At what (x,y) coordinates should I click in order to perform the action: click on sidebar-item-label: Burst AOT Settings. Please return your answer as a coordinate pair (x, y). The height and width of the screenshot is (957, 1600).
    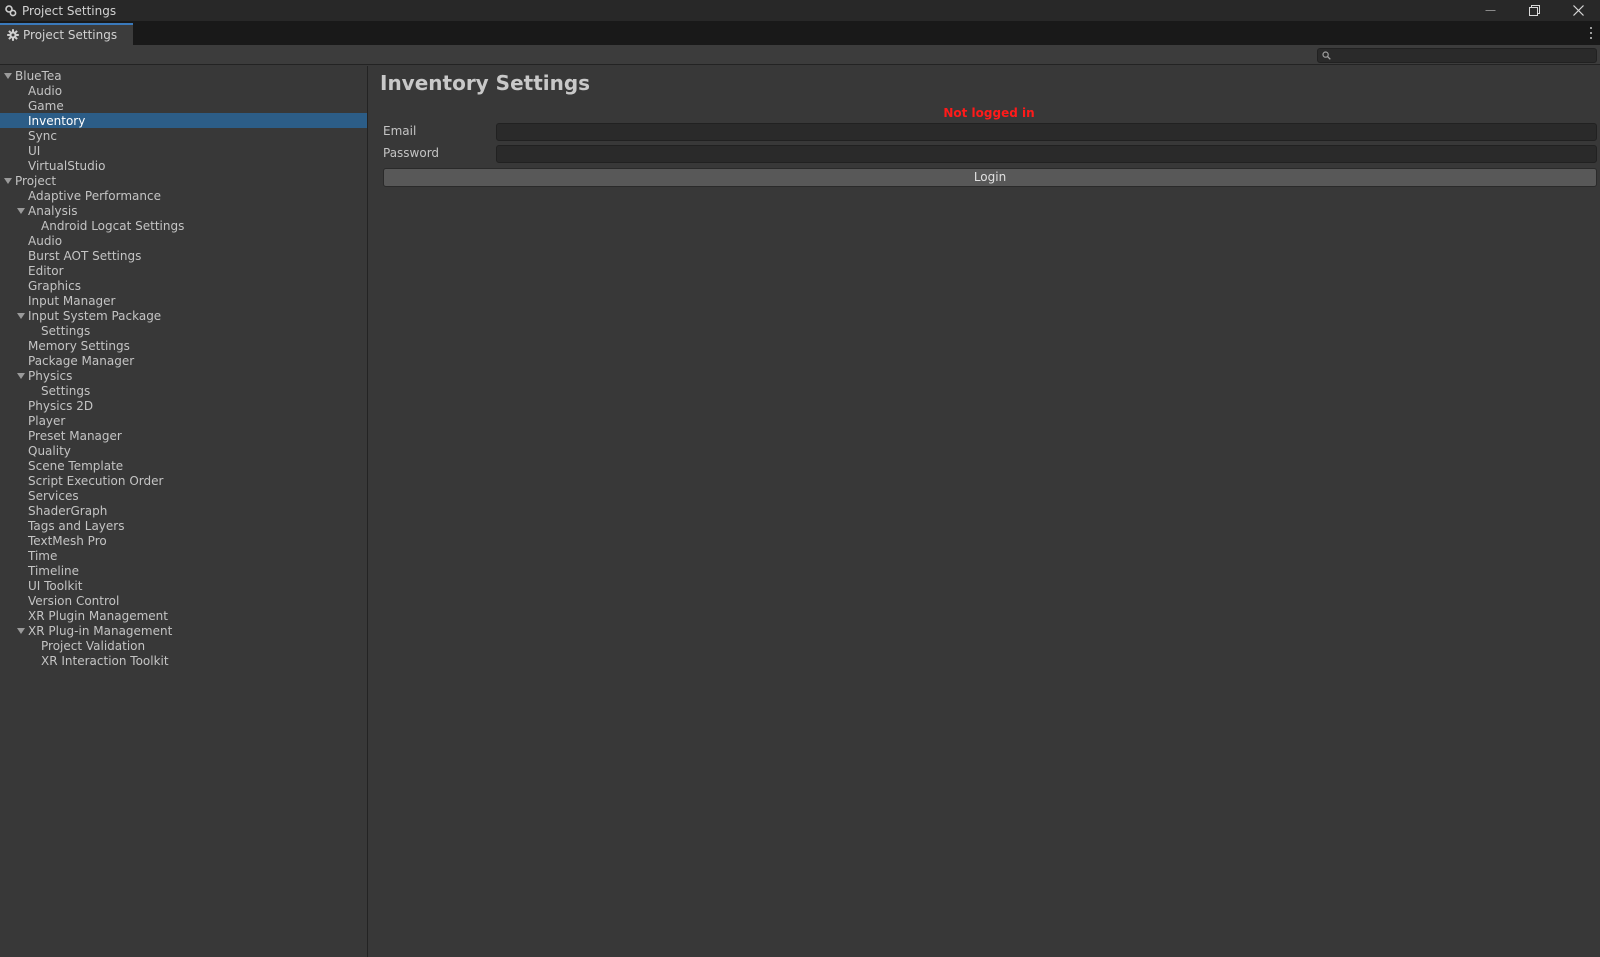
    Looking at the image, I should click on (85, 255).